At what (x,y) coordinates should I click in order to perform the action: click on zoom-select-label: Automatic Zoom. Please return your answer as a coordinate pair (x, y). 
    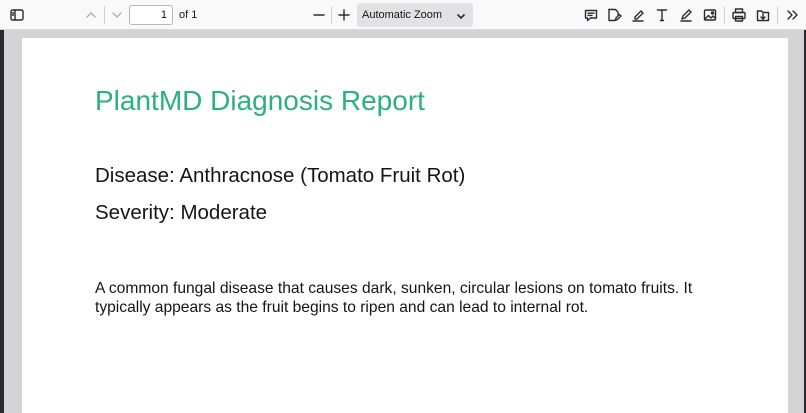
    Looking at the image, I should click on (402, 15).